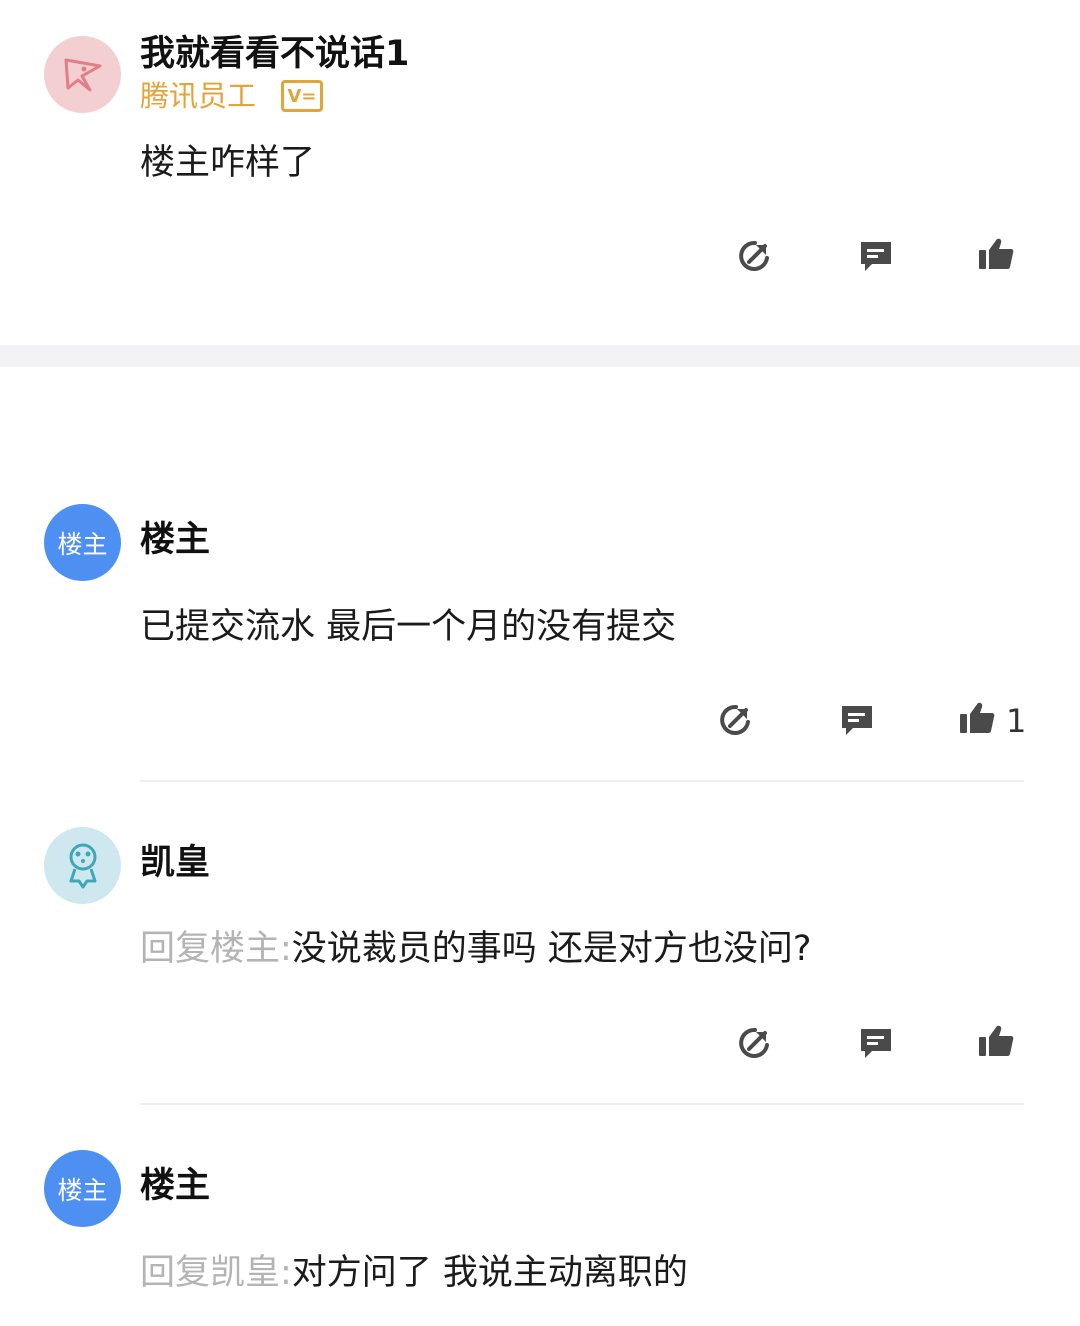  I want to click on verified-badge-icon: V=, so click(302, 96).